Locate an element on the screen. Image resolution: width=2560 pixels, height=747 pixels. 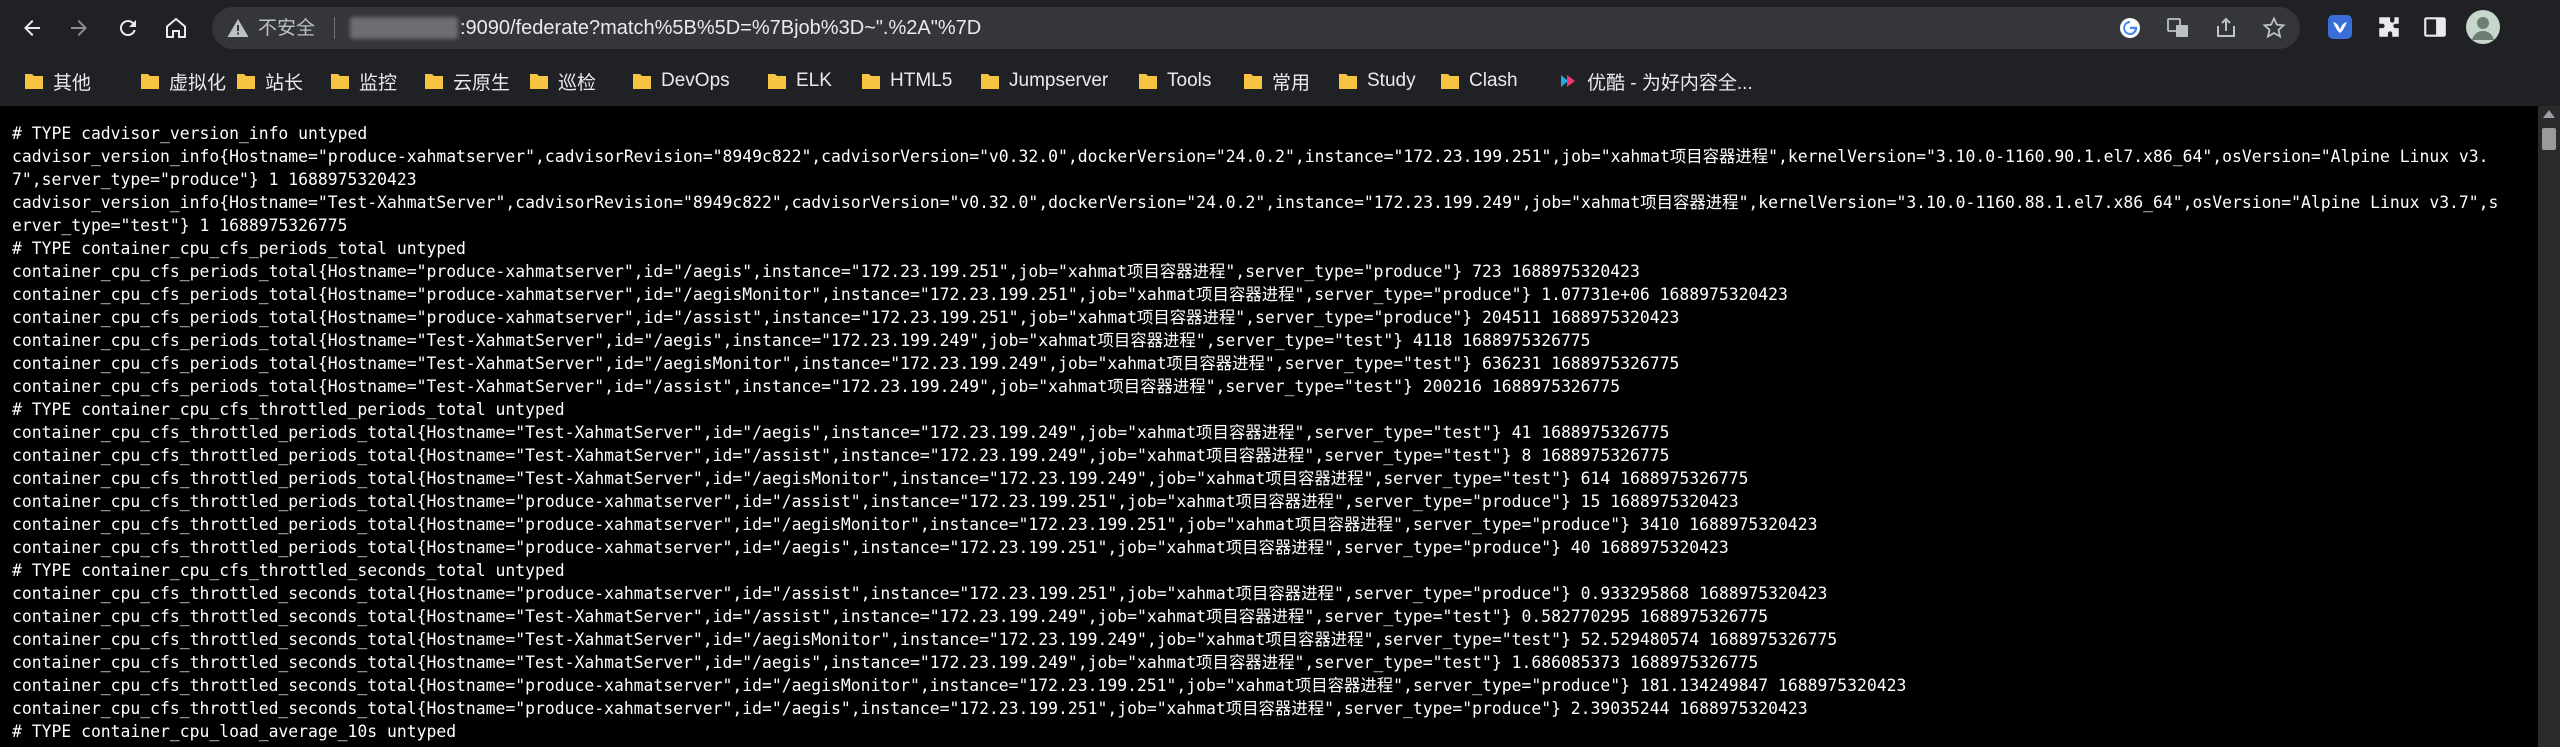
bookmark-label: ELK is located at coordinates (814, 80).